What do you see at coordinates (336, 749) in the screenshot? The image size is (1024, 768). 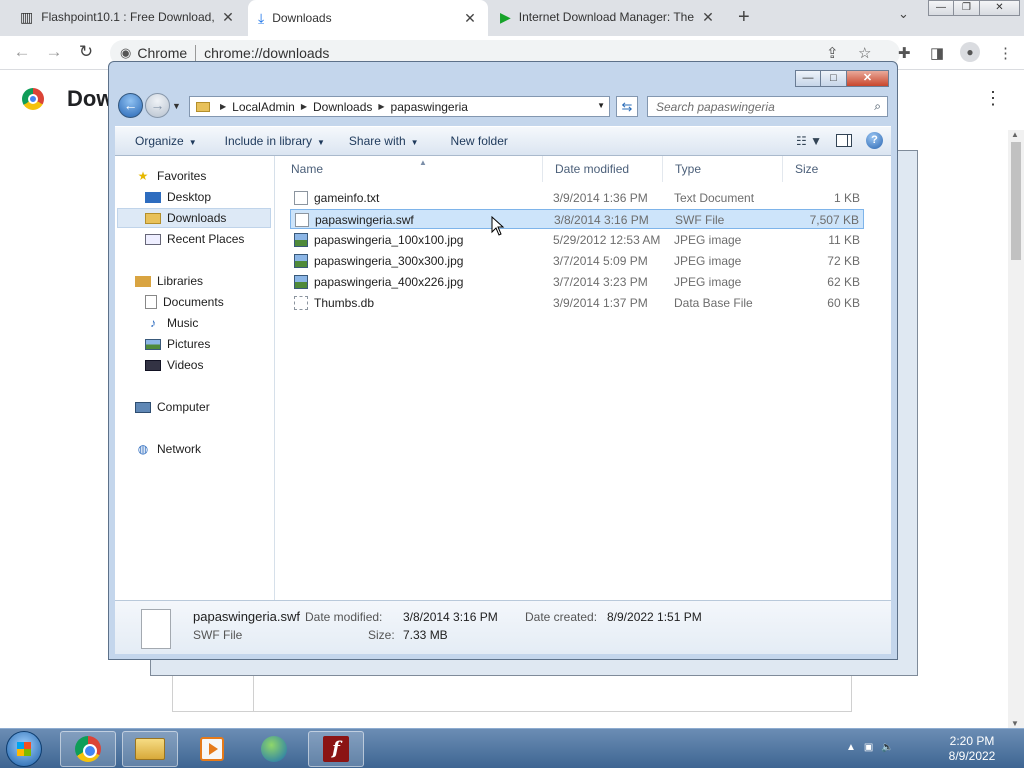 I see `taskbar-flash-button: f` at bounding box center [336, 749].